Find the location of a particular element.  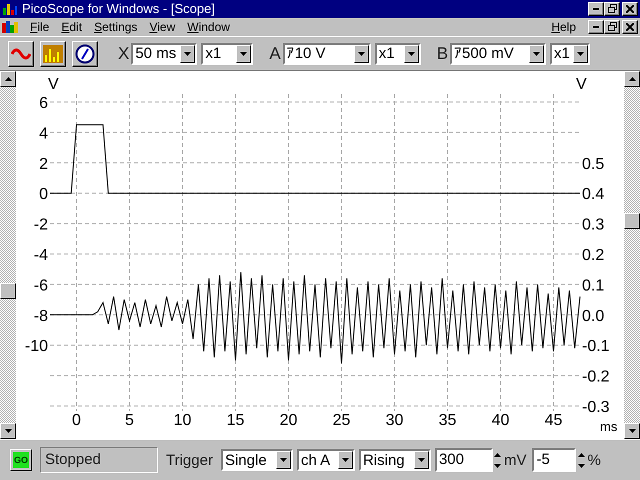

tick-label: 0.5 is located at coordinates (593, 165).